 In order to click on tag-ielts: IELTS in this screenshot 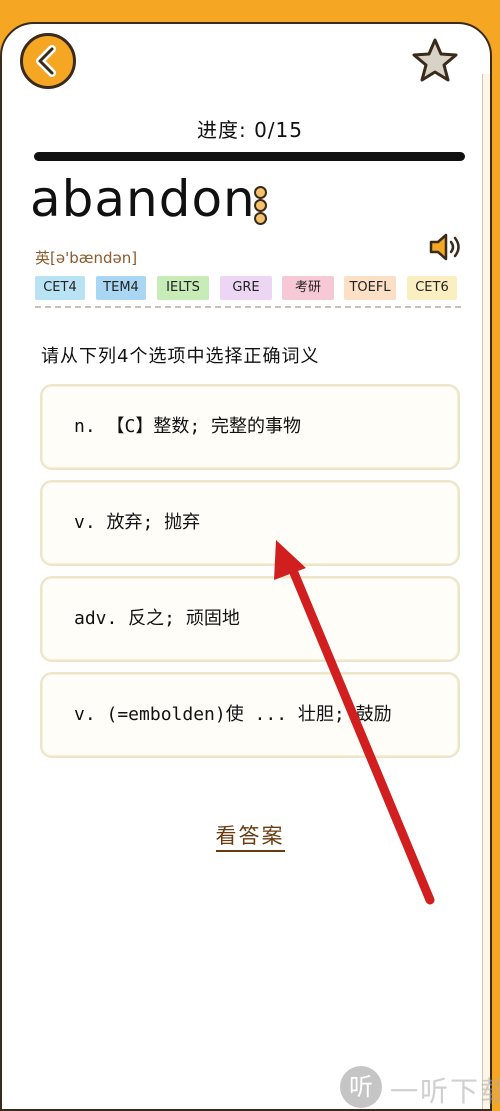, I will do `click(183, 288)`.